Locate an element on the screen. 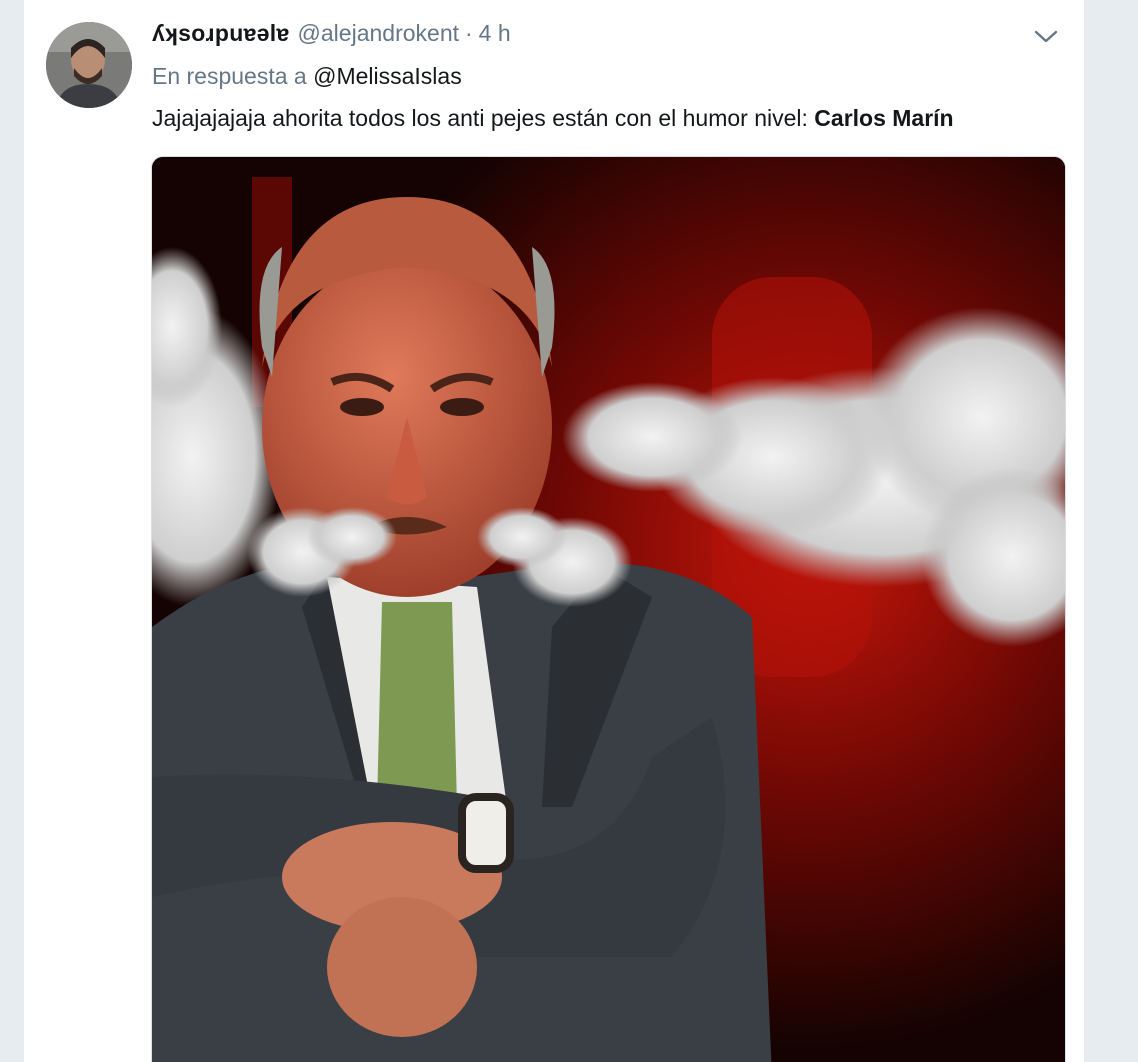  tweet-text-bold: Carlos Marín is located at coordinates (884, 118).